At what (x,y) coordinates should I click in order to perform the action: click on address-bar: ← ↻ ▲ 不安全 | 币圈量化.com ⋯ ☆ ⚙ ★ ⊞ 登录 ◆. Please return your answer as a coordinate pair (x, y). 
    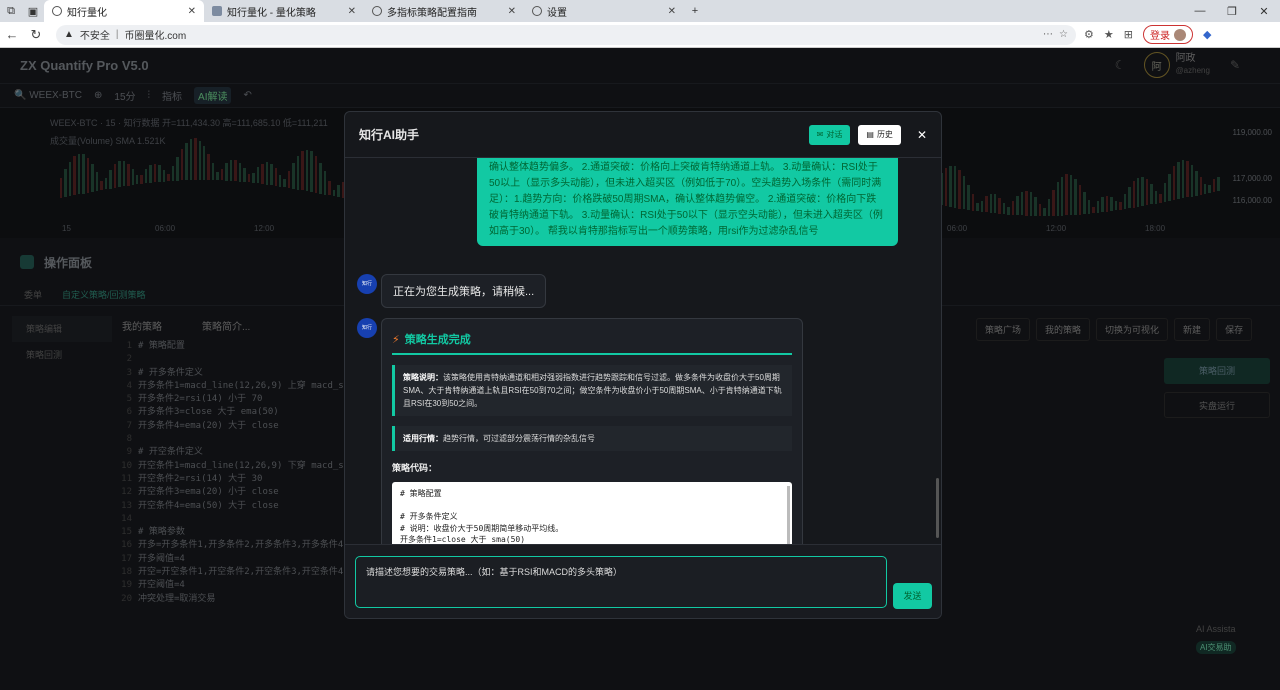
    Looking at the image, I should click on (640, 35).